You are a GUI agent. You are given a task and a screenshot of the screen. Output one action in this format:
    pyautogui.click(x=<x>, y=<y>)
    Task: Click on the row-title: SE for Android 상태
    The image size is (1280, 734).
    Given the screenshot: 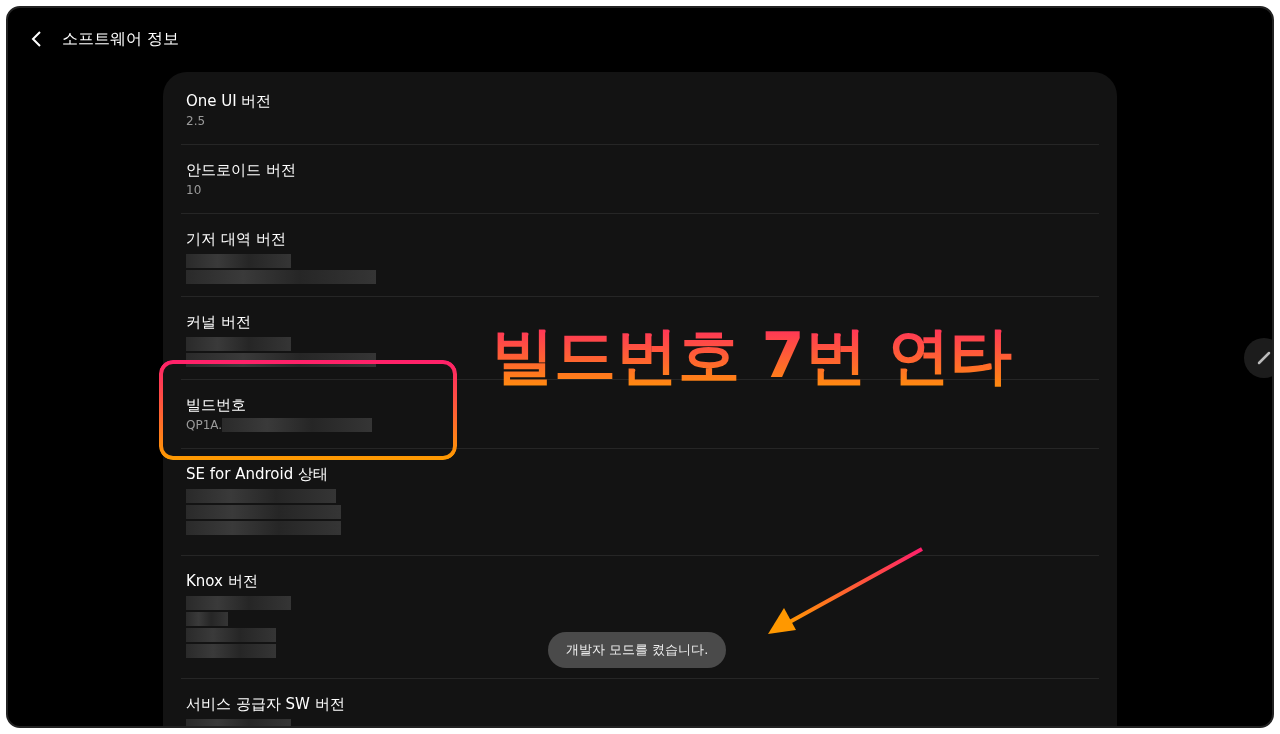 What is the action you would take?
    pyautogui.click(x=257, y=474)
    